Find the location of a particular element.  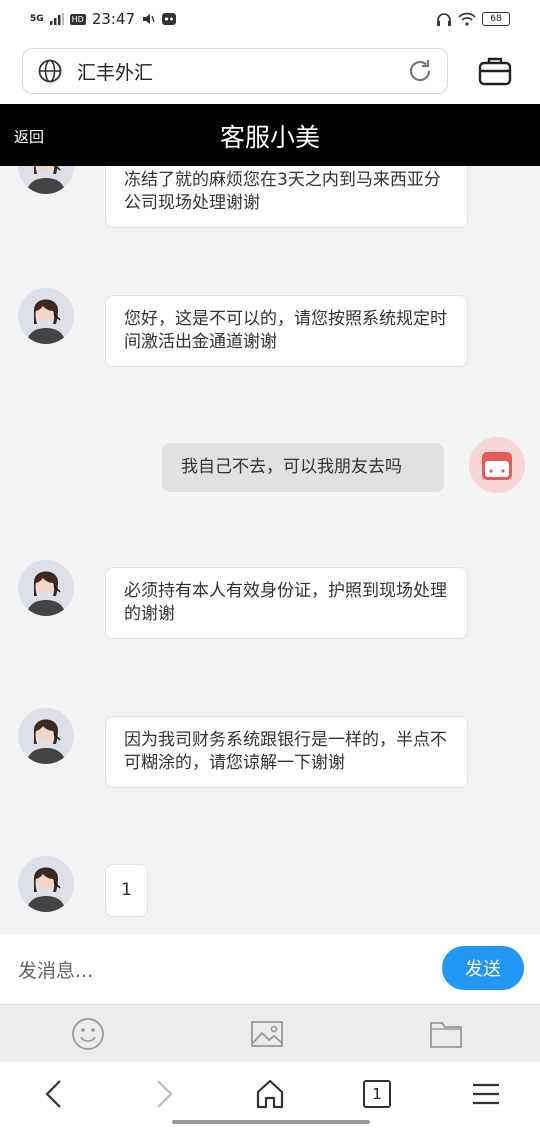

chat-header: 返回 客服小美 is located at coordinates (270, 135).